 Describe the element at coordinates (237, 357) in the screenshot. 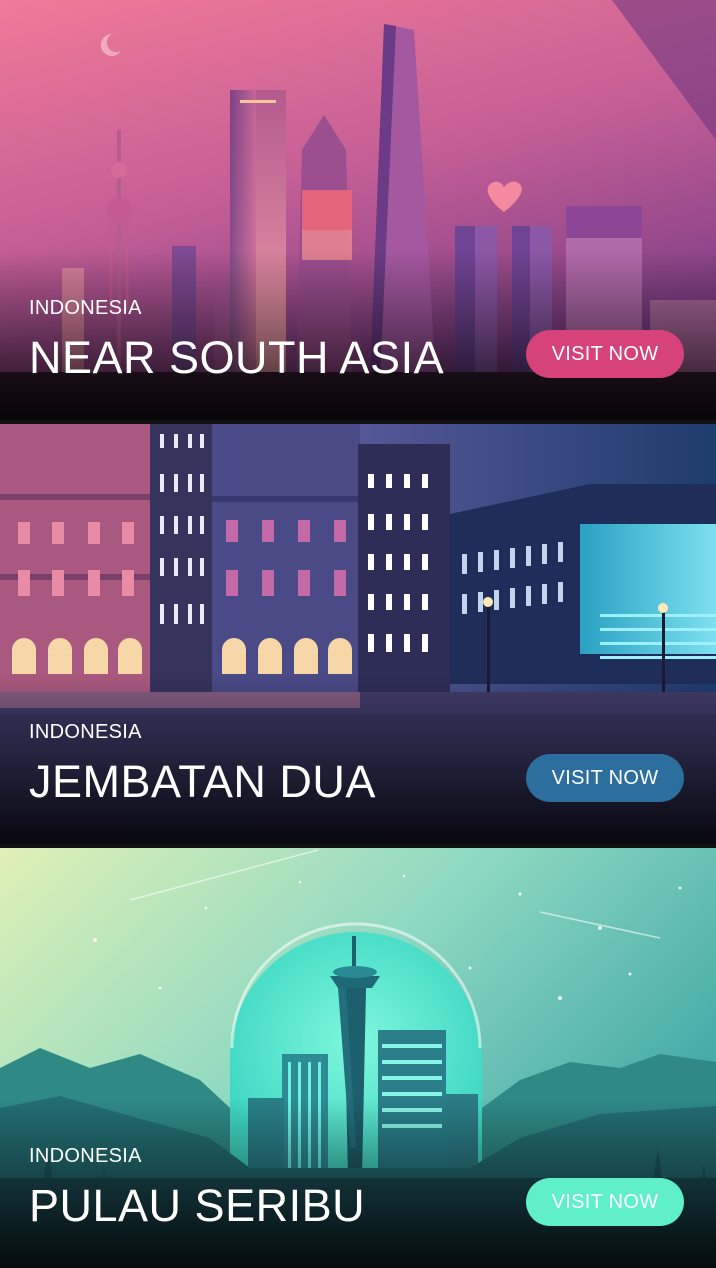

I see `destination-title: NEAR SOUTH ASIA` at that location.